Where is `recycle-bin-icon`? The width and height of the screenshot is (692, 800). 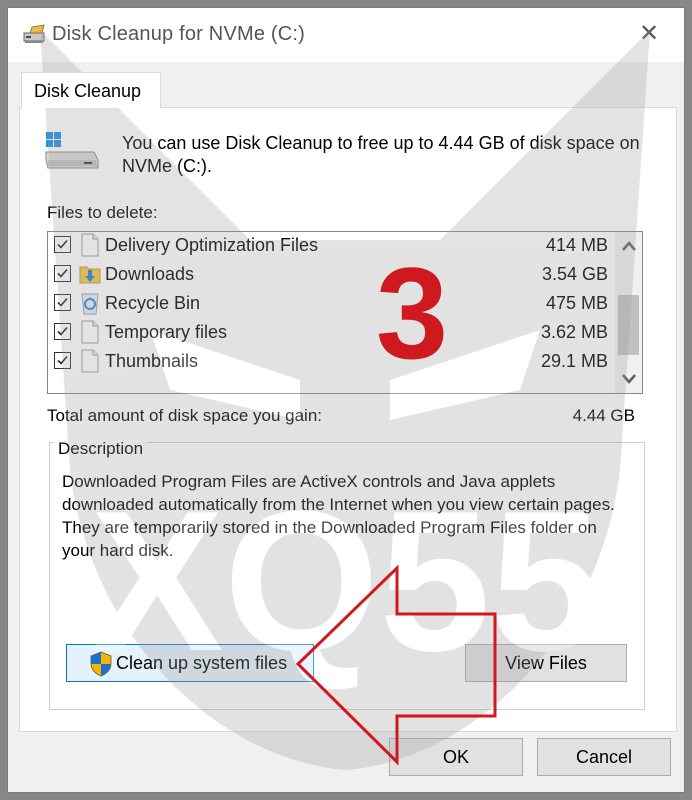
recycle-bin-icon is located at coordinates (90, 304).